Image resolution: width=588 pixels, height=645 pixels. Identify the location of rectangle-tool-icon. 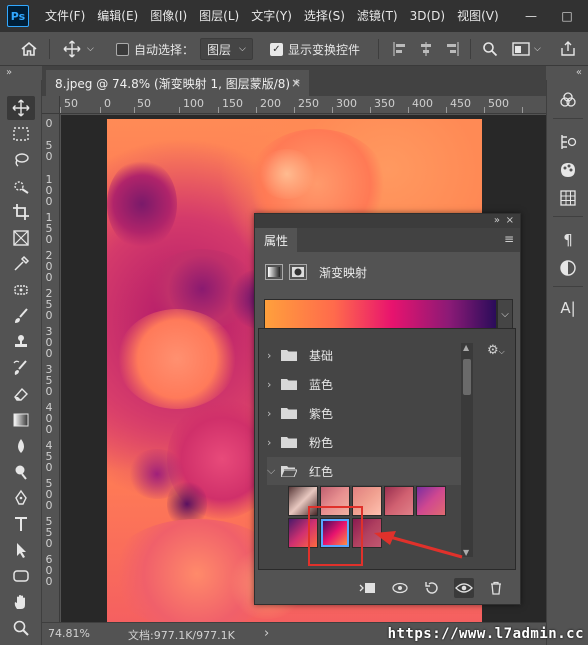
(21, 576).